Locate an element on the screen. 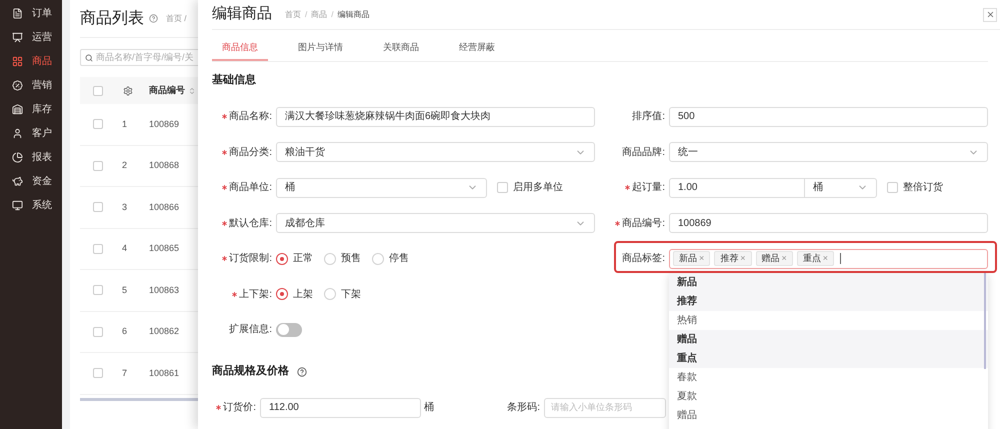  field-label: 订货限制: is located at coordinates (250, 259).